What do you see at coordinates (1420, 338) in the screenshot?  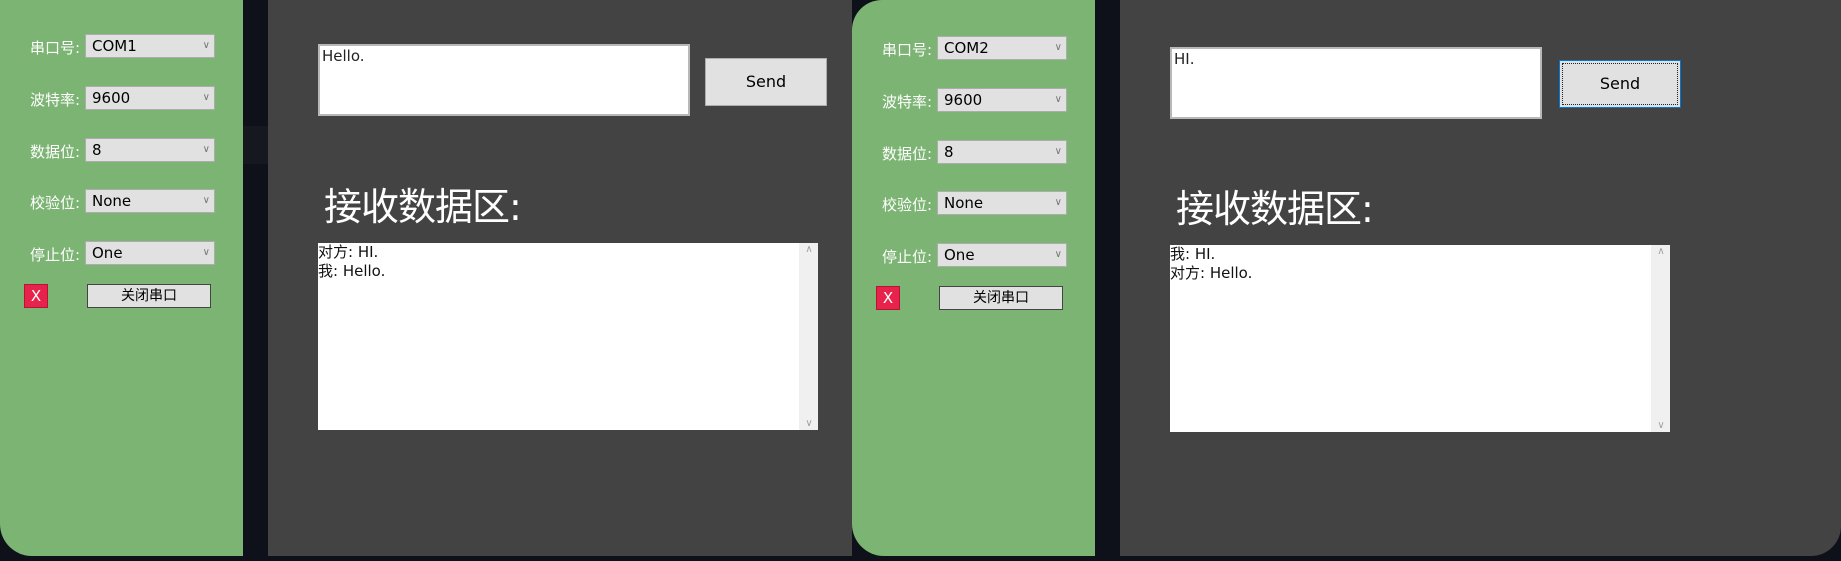 I see `receive-area: 我: HI. 对方: Hello. ∧ ∨` at bounding box center [1420, 338].